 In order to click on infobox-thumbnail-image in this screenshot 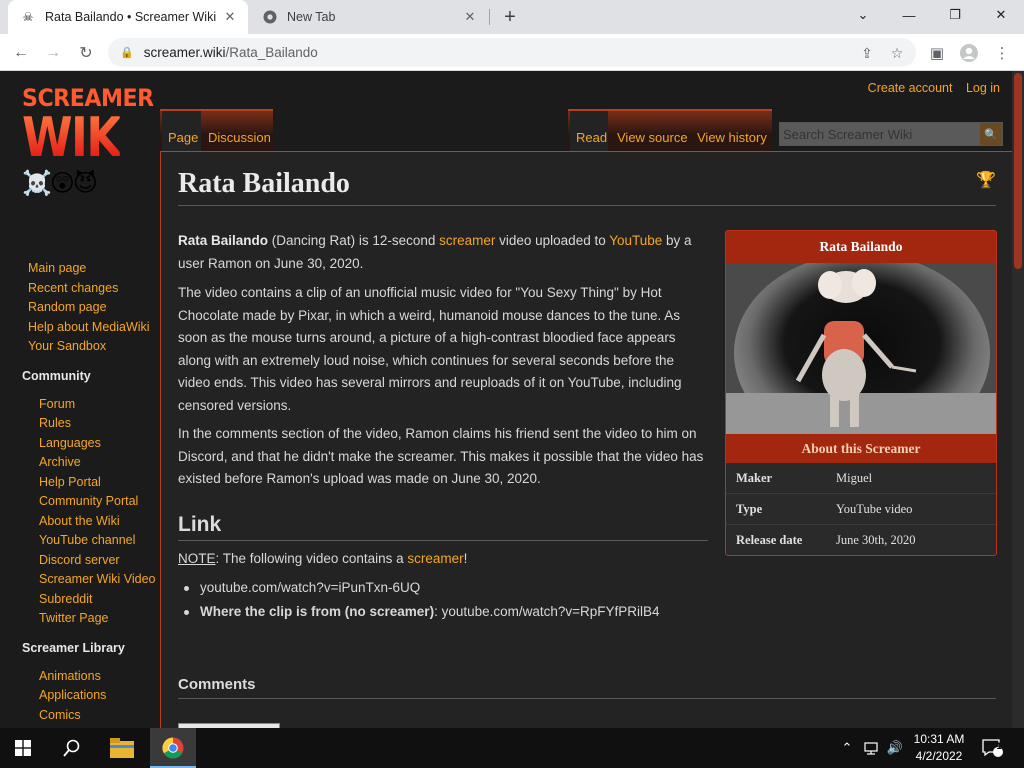, I will do `click(861, 348)`.